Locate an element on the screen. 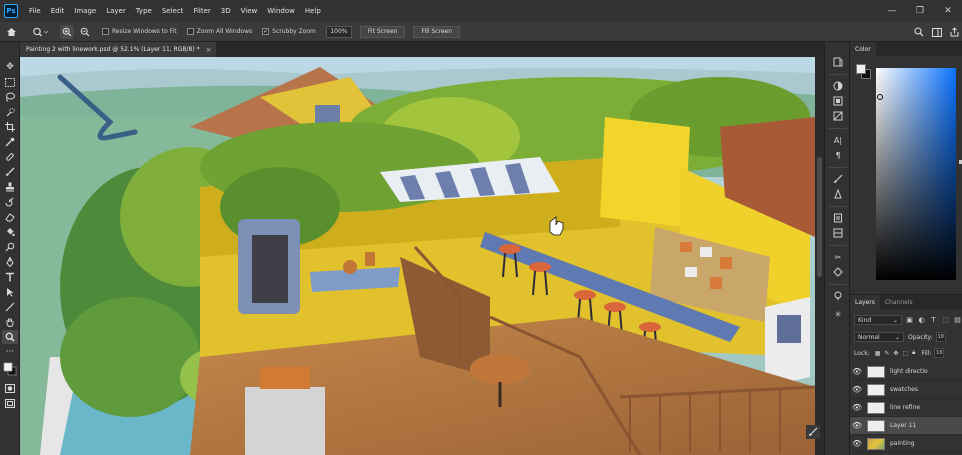  styles-panel-icon is located at coordinates (838, 116).